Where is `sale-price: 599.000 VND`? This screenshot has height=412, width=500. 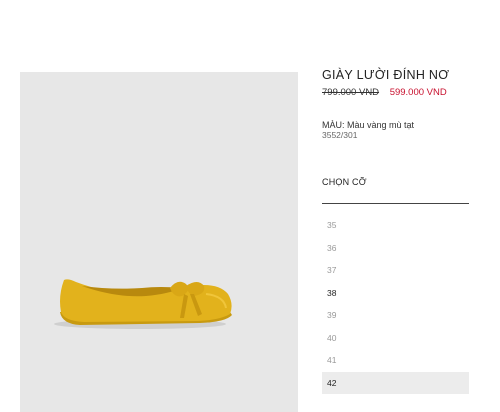 sale-price: 599.000 VND is located at coordinates (418, 92).